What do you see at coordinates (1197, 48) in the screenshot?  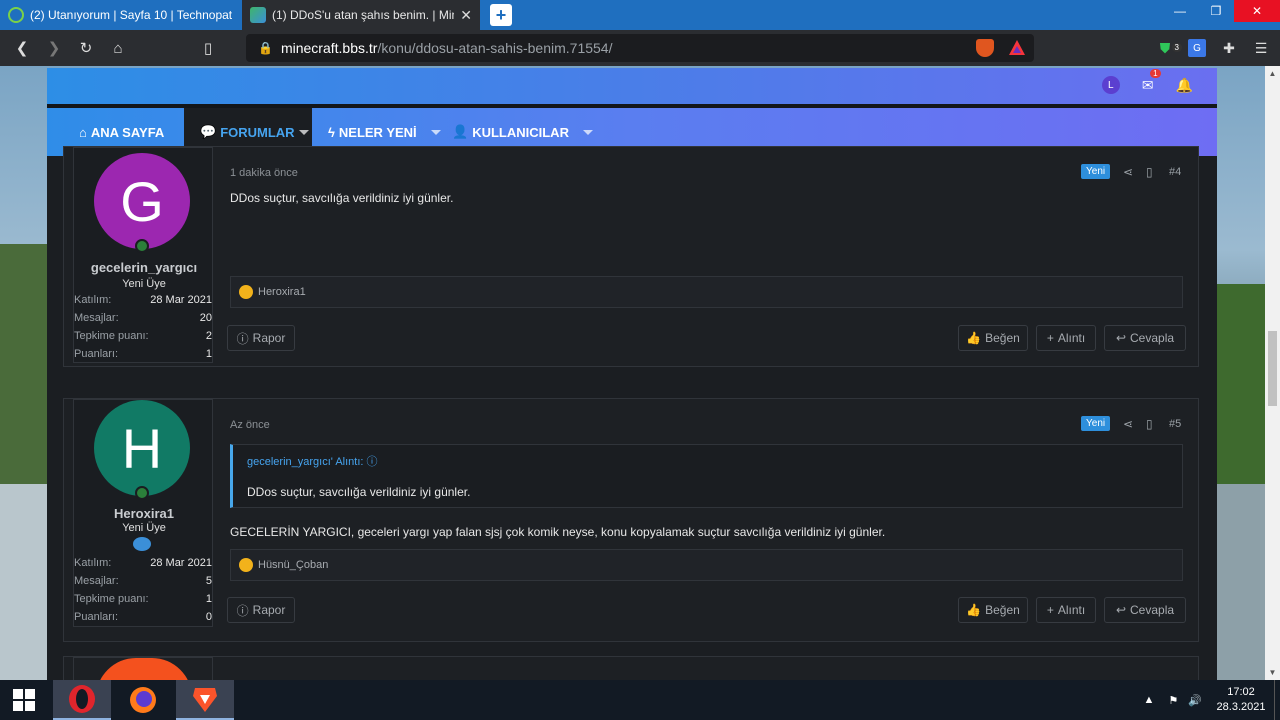 I see `translate-icon: G` at bounding box center [1197, 48].